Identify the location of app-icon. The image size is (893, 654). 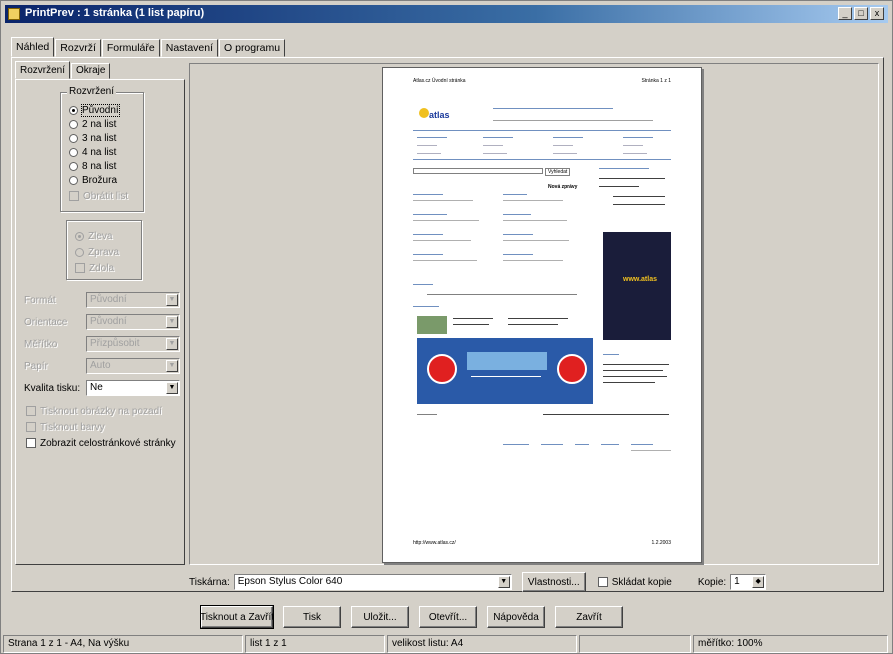
(14, 14).